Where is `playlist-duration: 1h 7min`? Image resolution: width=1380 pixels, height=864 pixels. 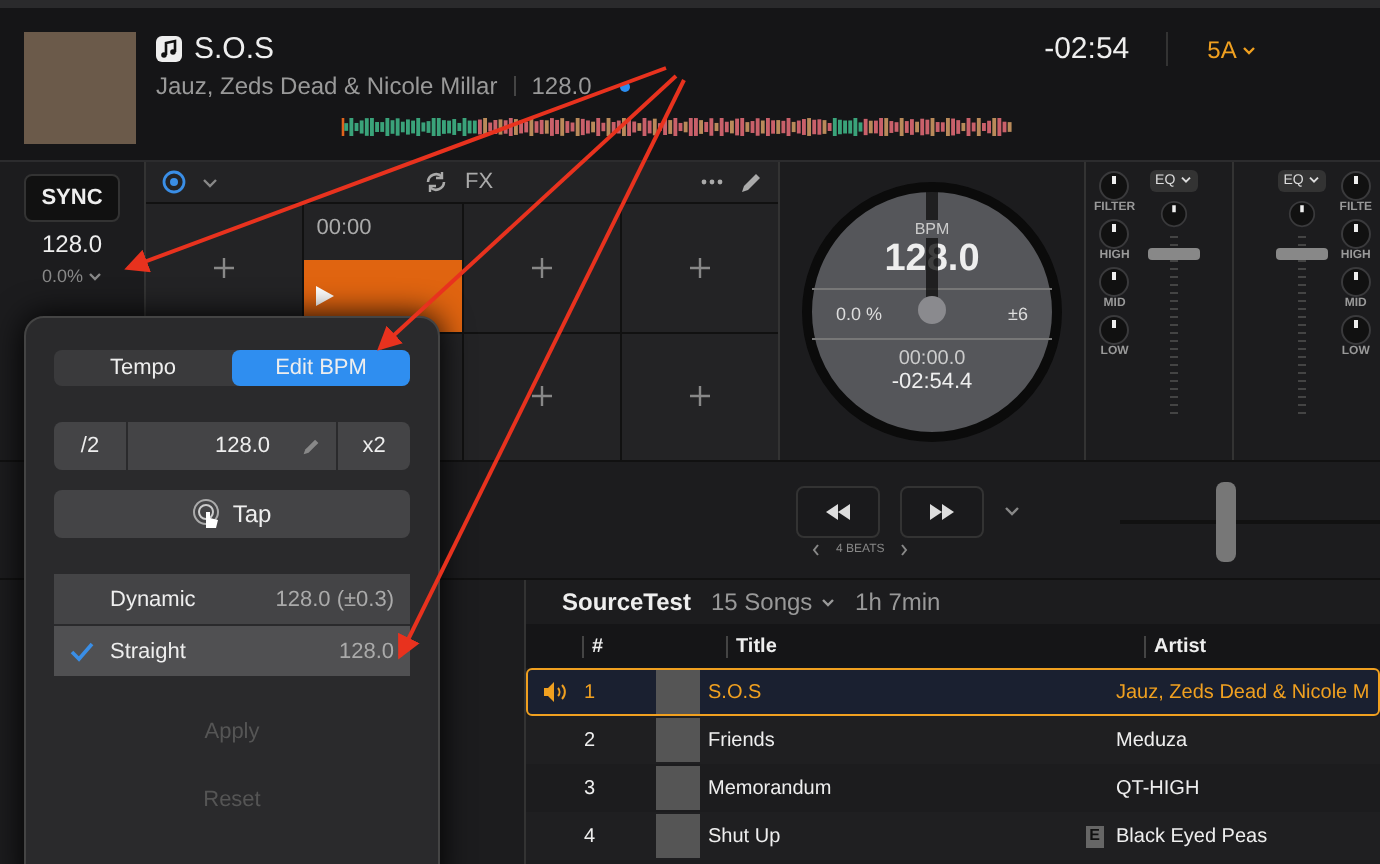 playlist-duration: 1h 7min is located at coordinates (898, 602).